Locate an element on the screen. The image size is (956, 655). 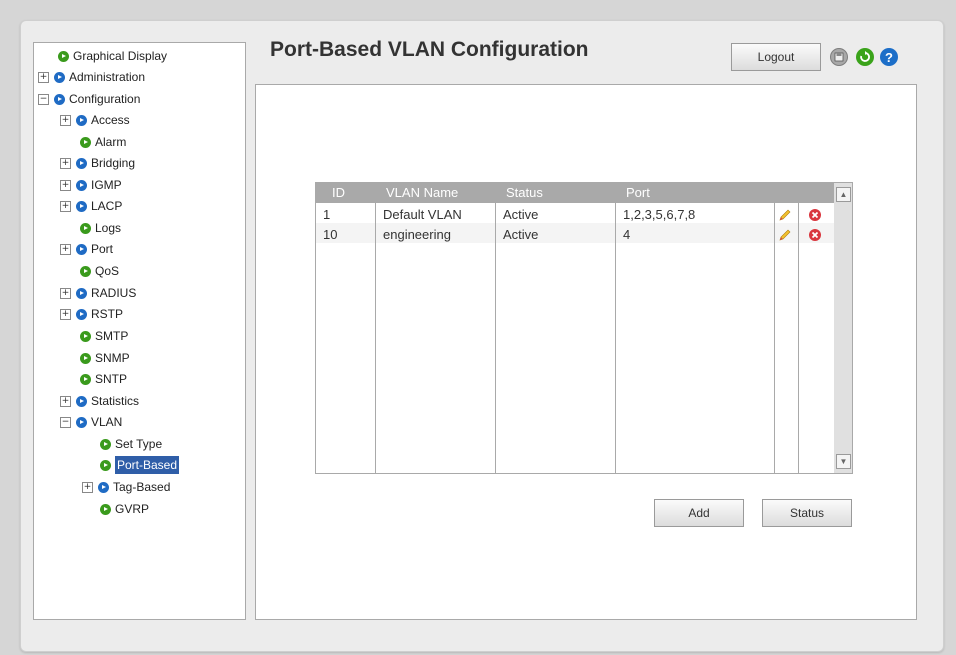
nav-item-bridging: + Bridging is located at coordinates (97, 163).